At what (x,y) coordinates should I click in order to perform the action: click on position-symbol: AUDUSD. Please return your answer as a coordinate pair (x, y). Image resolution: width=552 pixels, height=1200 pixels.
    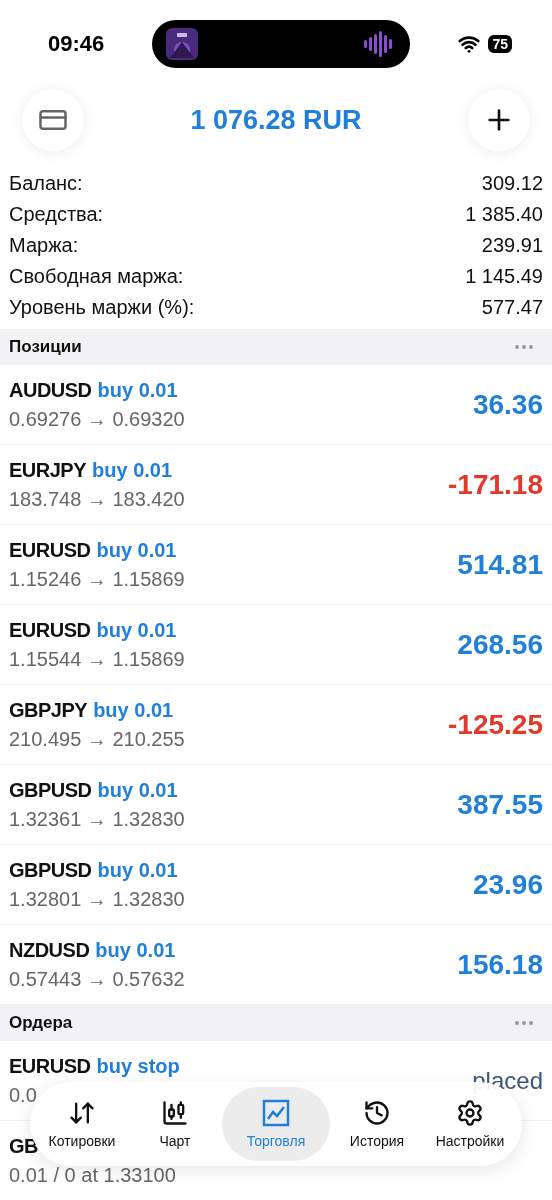
    Looking at the image, I should click on (50, 390).